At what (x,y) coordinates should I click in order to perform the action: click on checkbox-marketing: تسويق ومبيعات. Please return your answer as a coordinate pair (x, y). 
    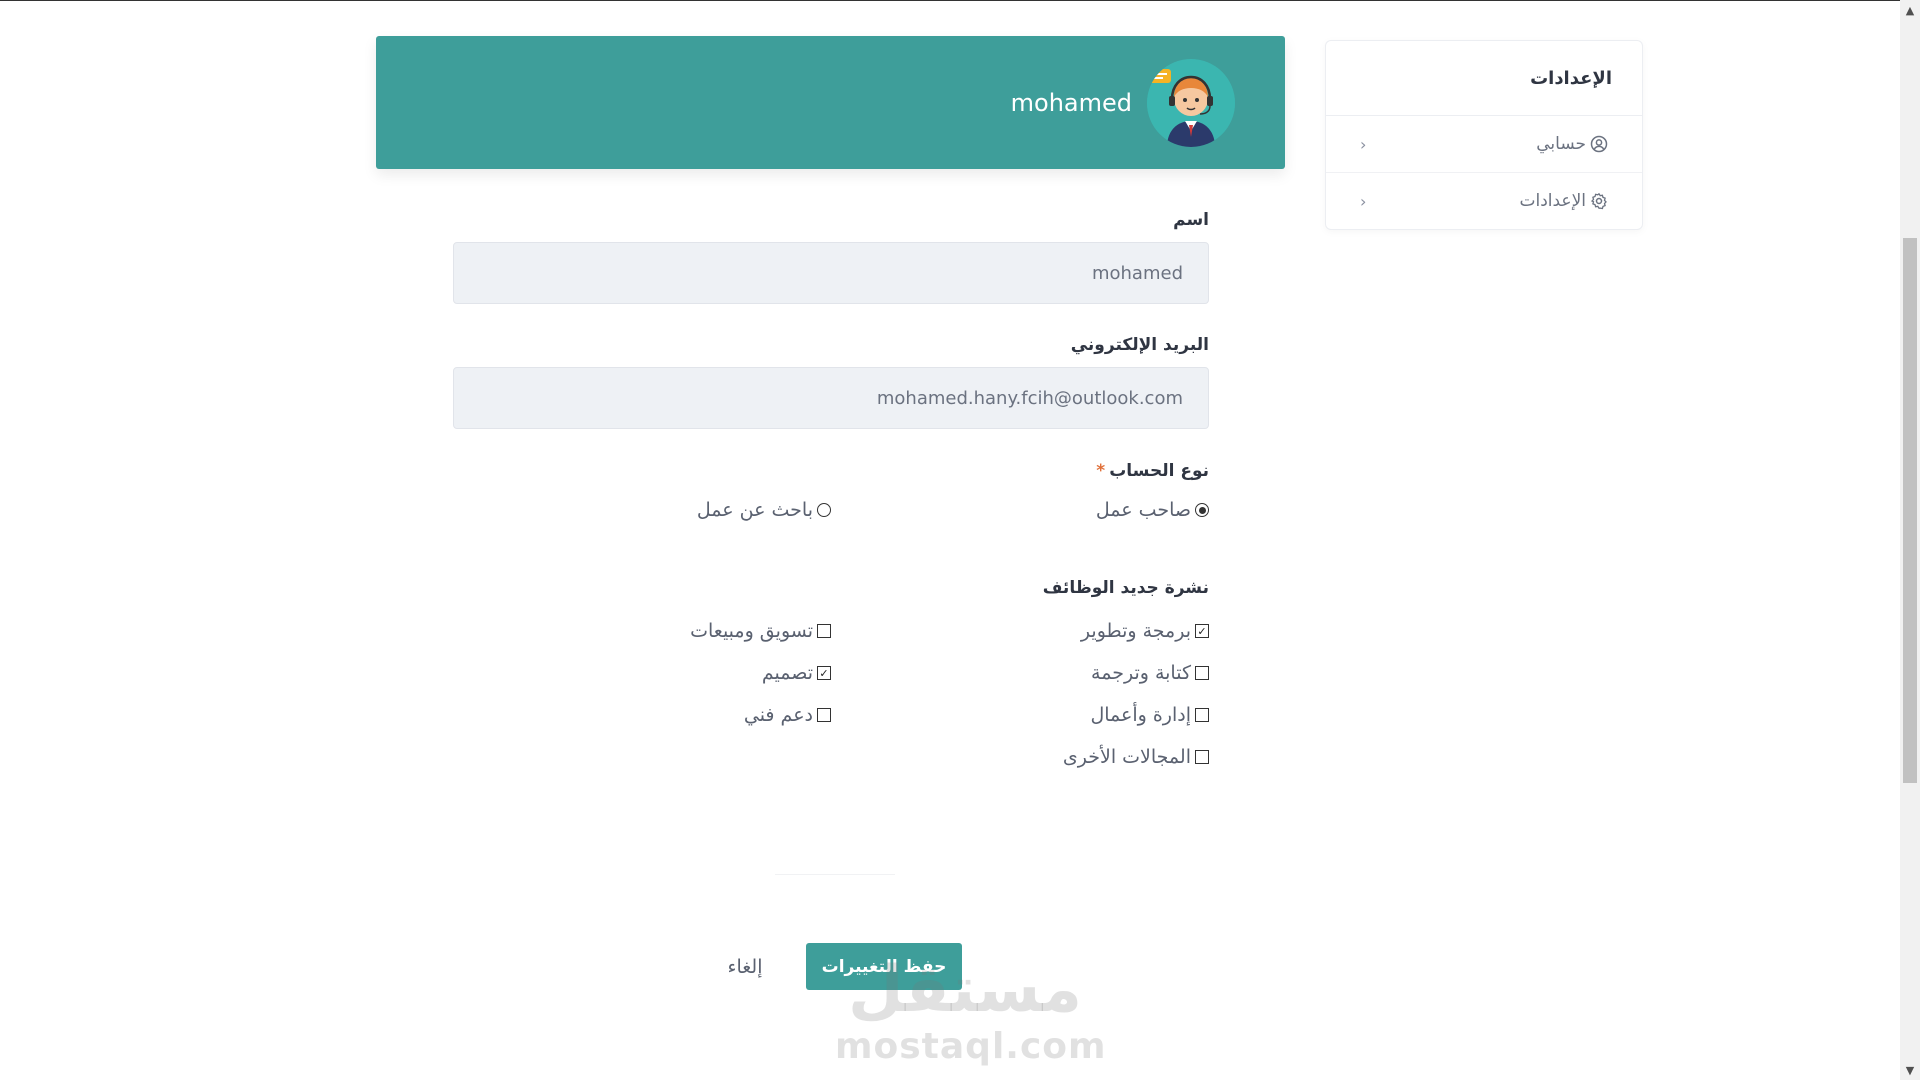
    Looking at the image, I should click on (642, 631).